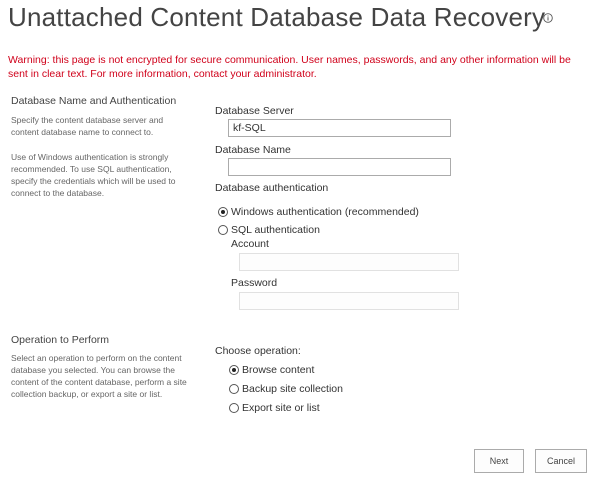  What do you see at coordinates (250, 244) in the screenshot?
I see `account-label: Account` at bounding box center [250, 244].